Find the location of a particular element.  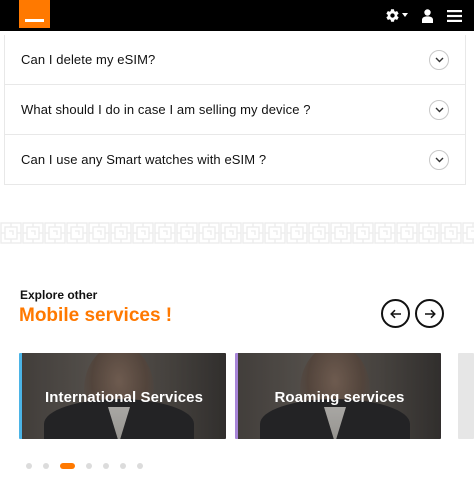

faq-item: Can I use any Smart watches with eSIM ? is located at coordinates (235, 159).